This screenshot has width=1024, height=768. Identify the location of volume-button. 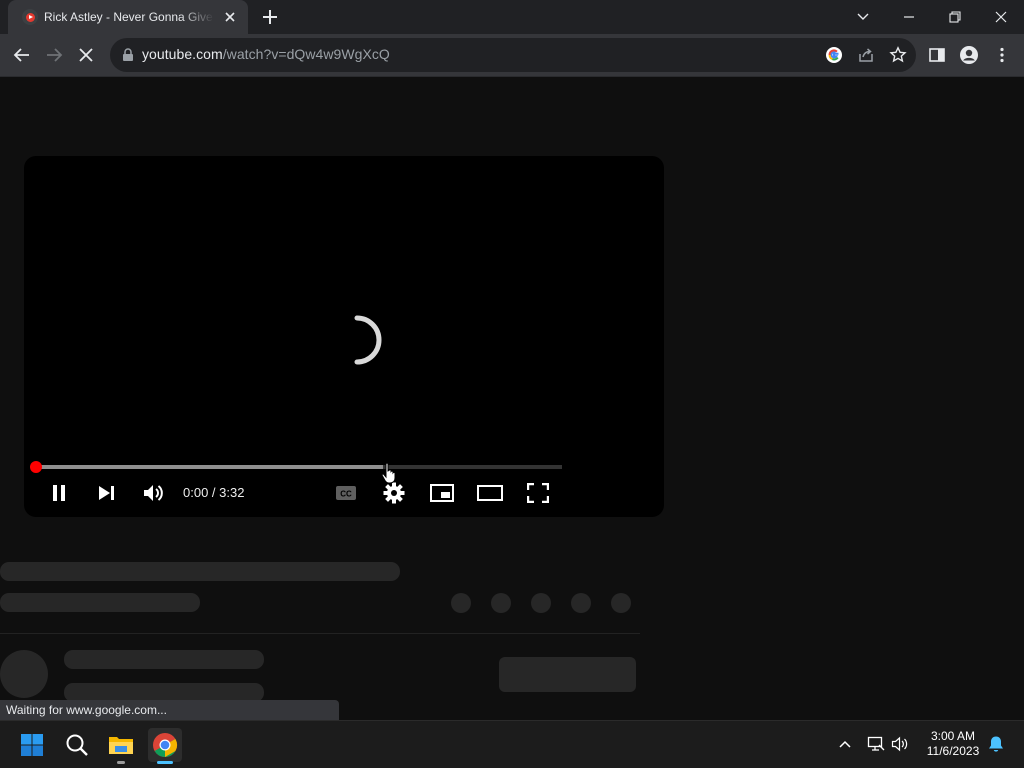
(153, 493).